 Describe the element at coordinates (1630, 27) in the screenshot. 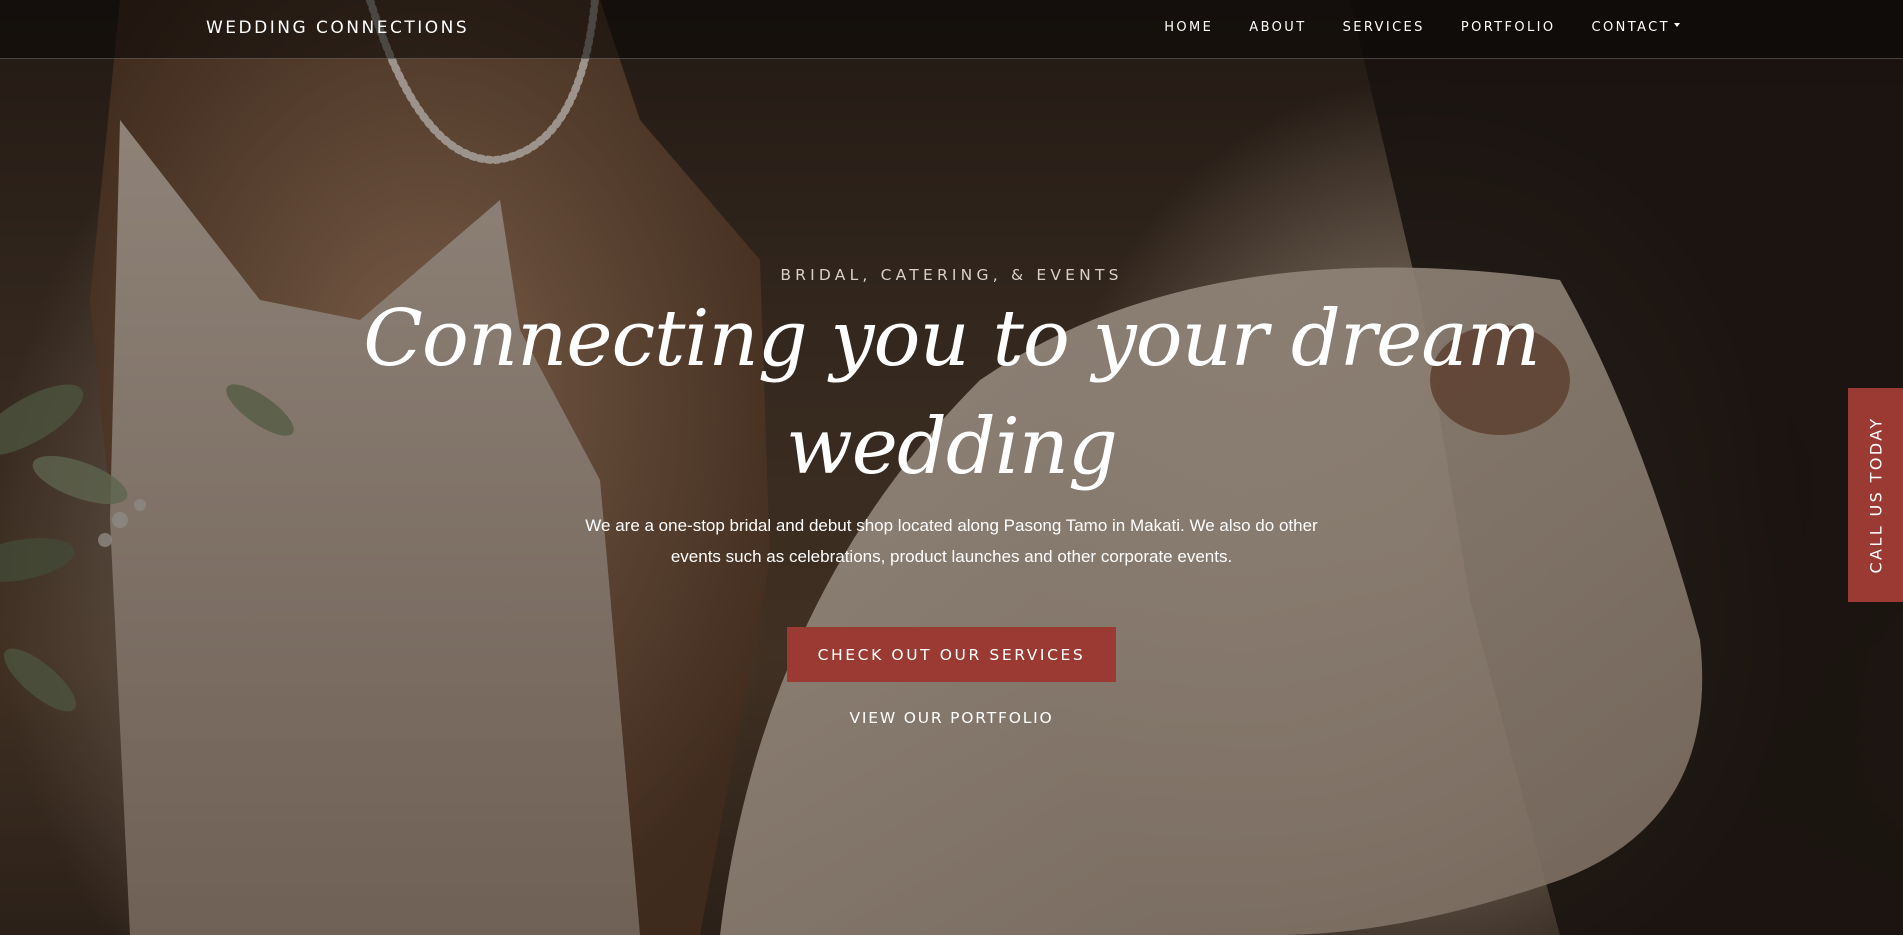

I see `nav-link-contact-label: CONTACT` at that location.